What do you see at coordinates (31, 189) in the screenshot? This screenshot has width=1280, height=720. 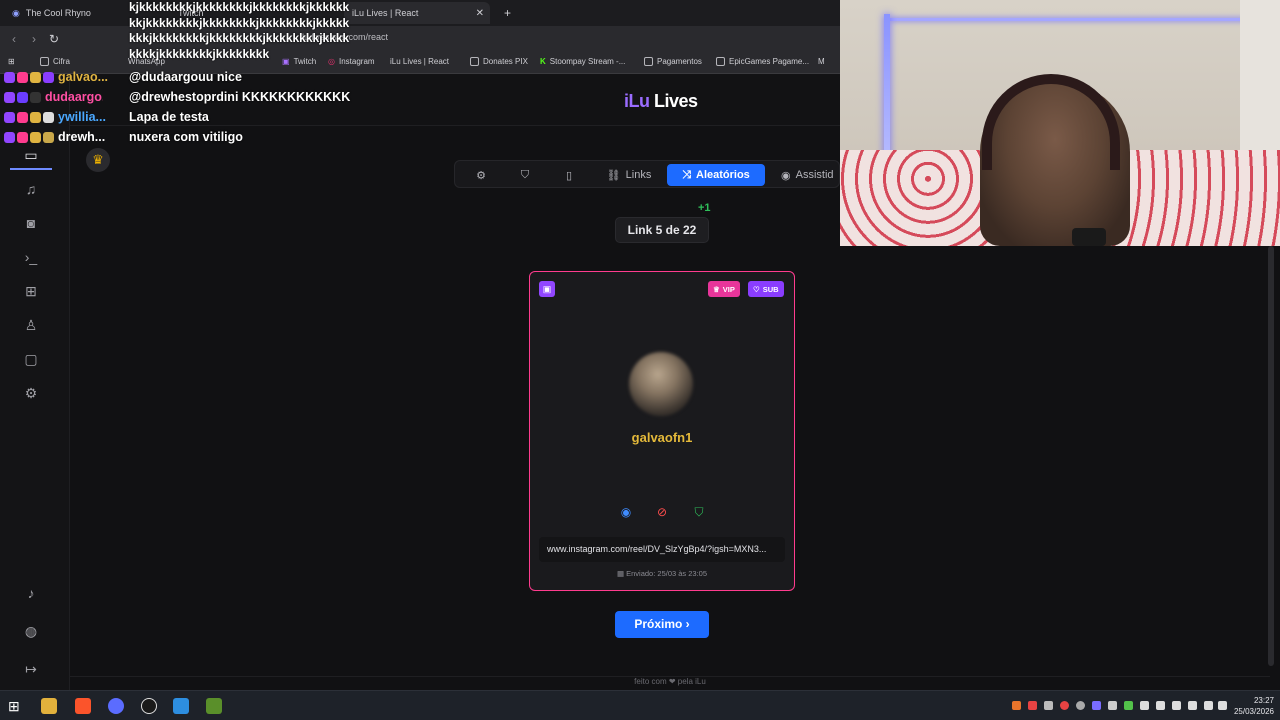 I see `music-icon: ♫` at bounding box center [31, 189].